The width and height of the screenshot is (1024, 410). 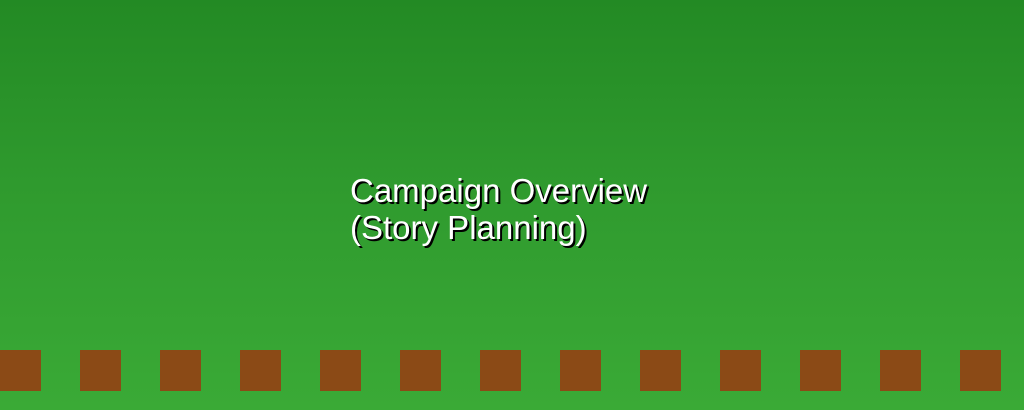 What do you see at coordinates (499, 190) in the screenshot?
I see `scene-title-line-1: Campaign Overview` at bounding box center [499, 190].